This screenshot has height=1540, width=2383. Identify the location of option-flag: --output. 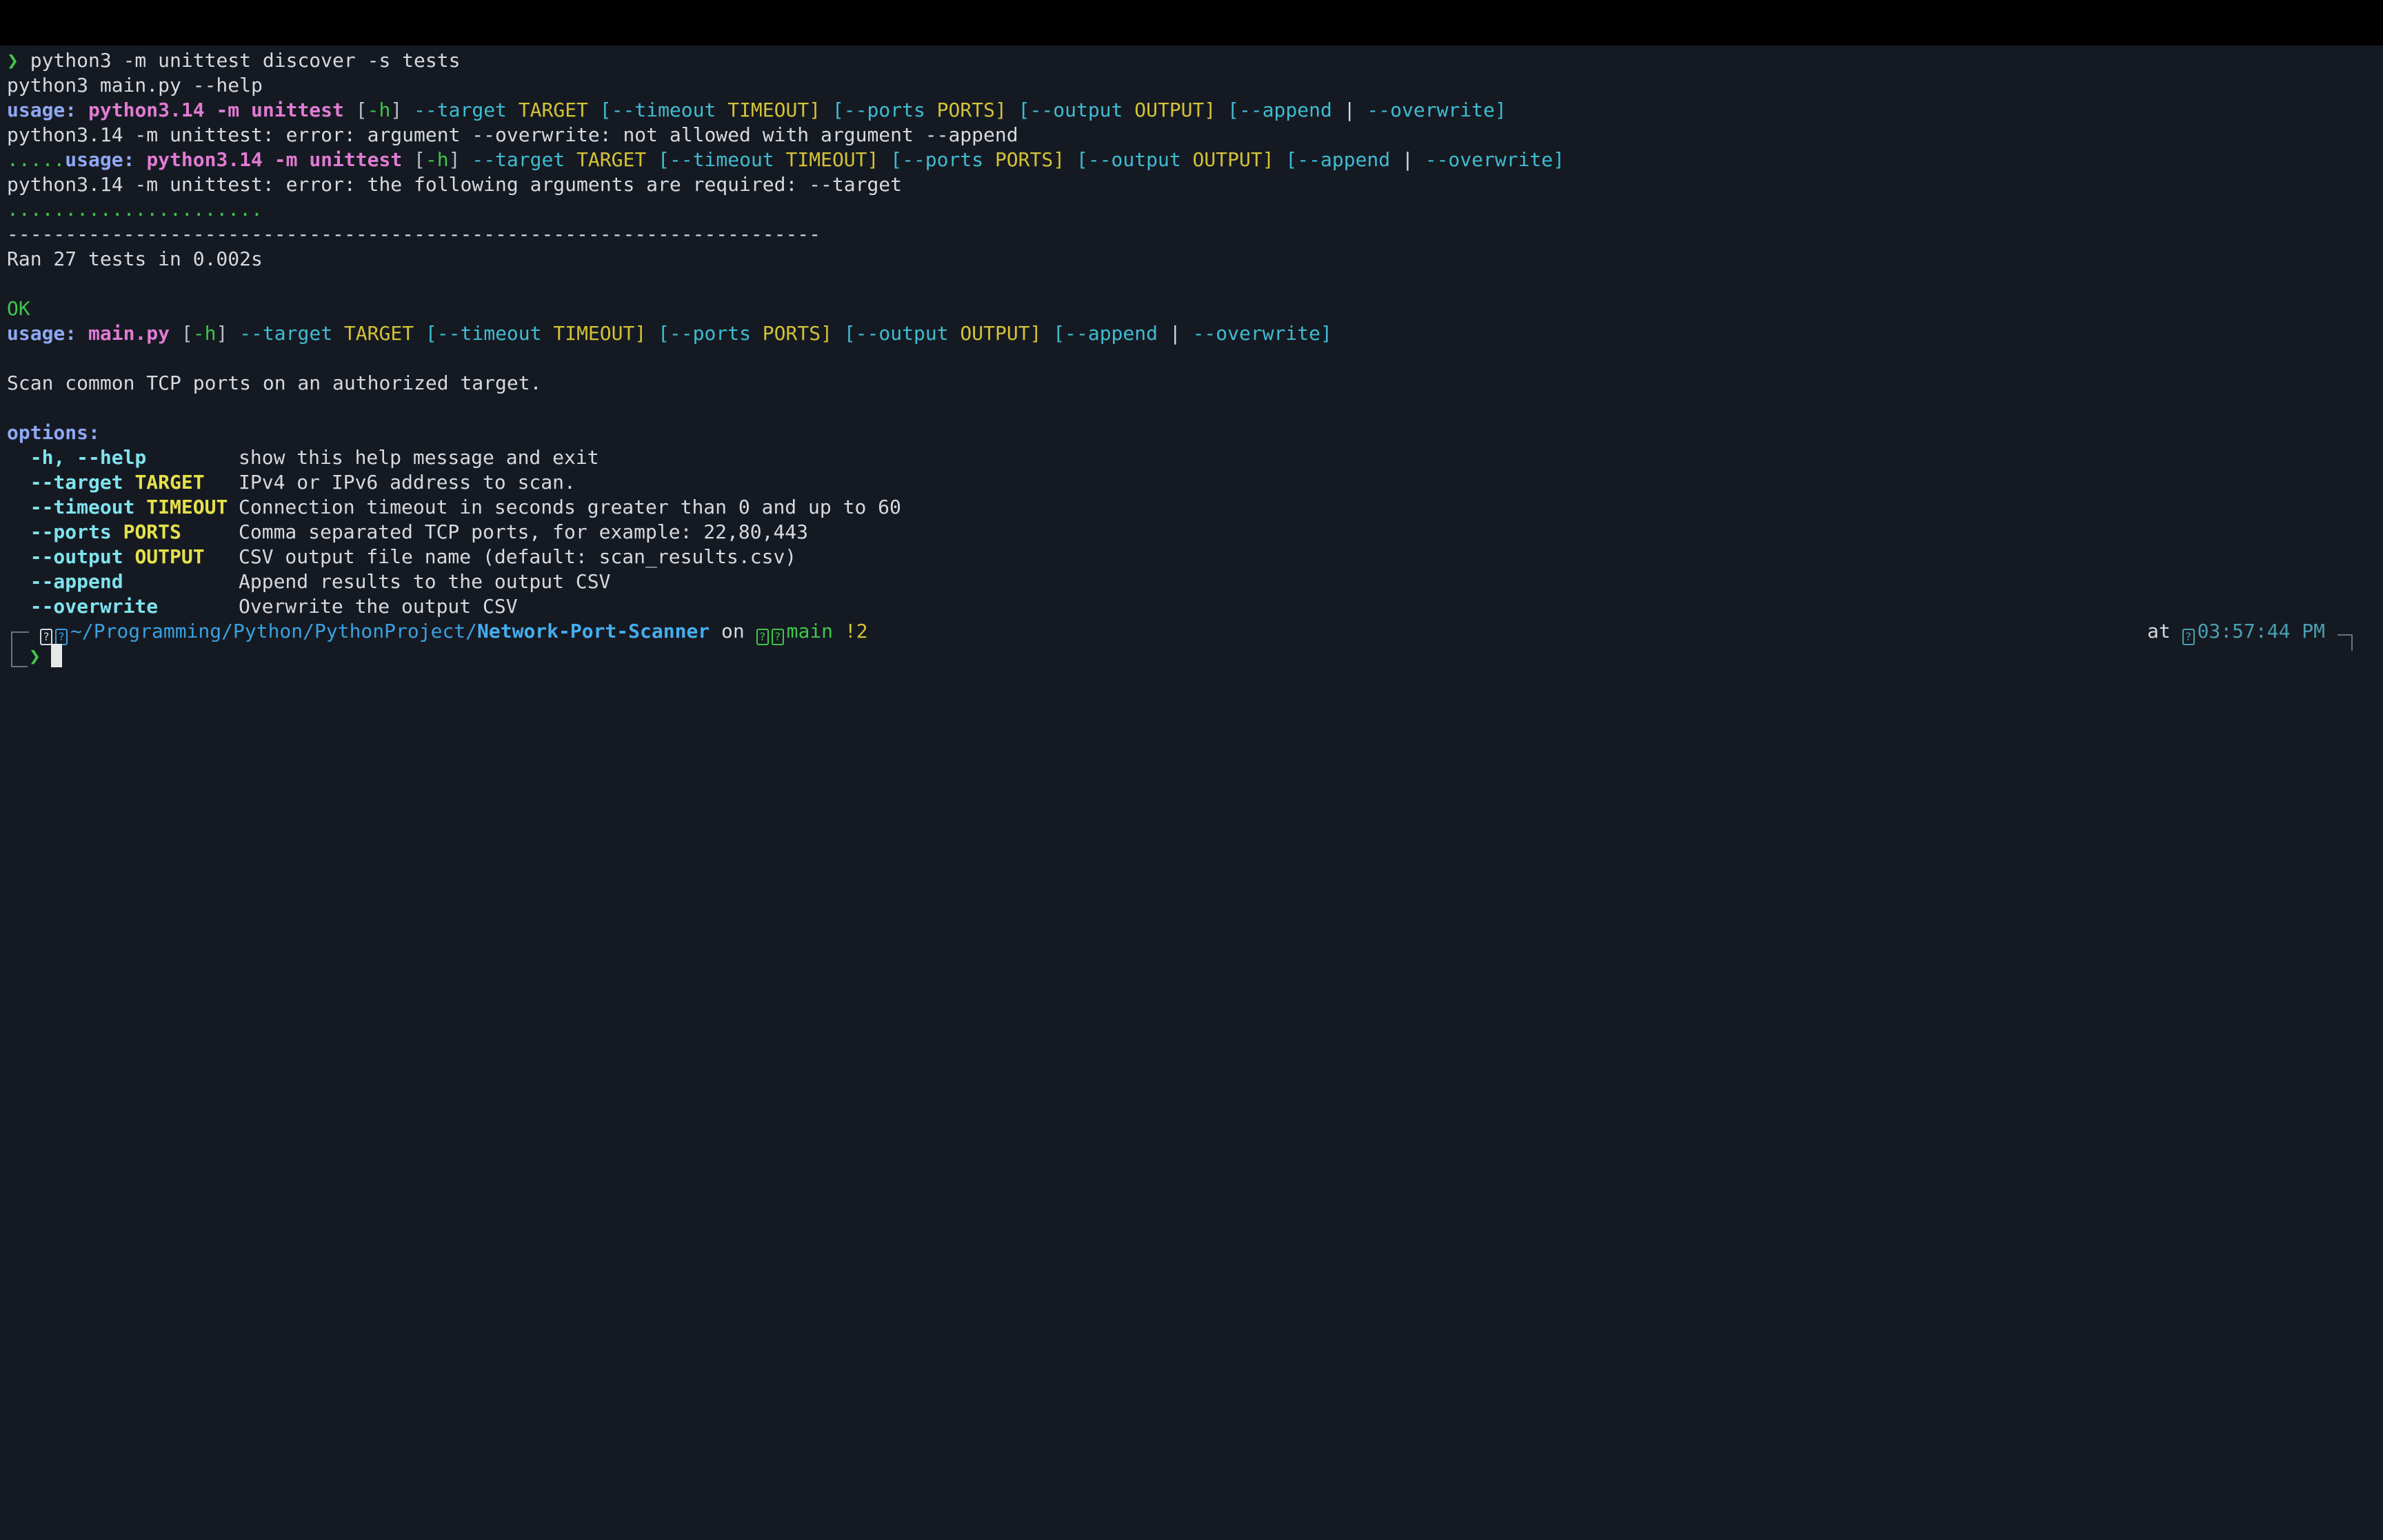
(76, 557).